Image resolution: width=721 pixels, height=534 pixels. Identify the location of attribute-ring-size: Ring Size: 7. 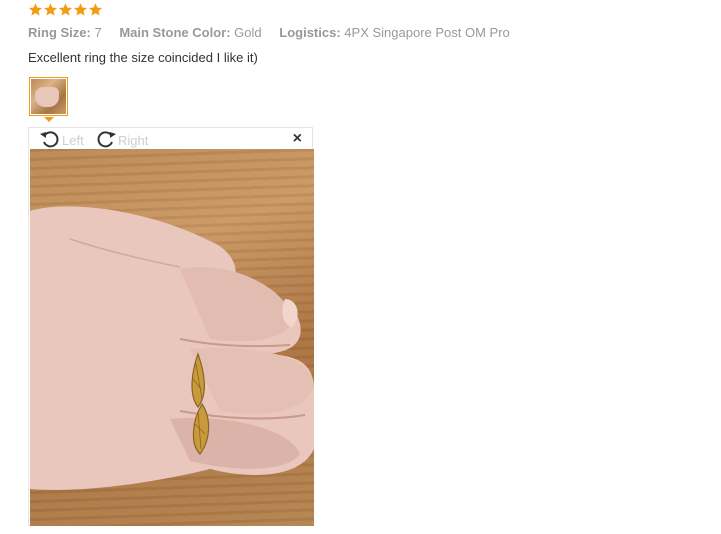
(65, 32).